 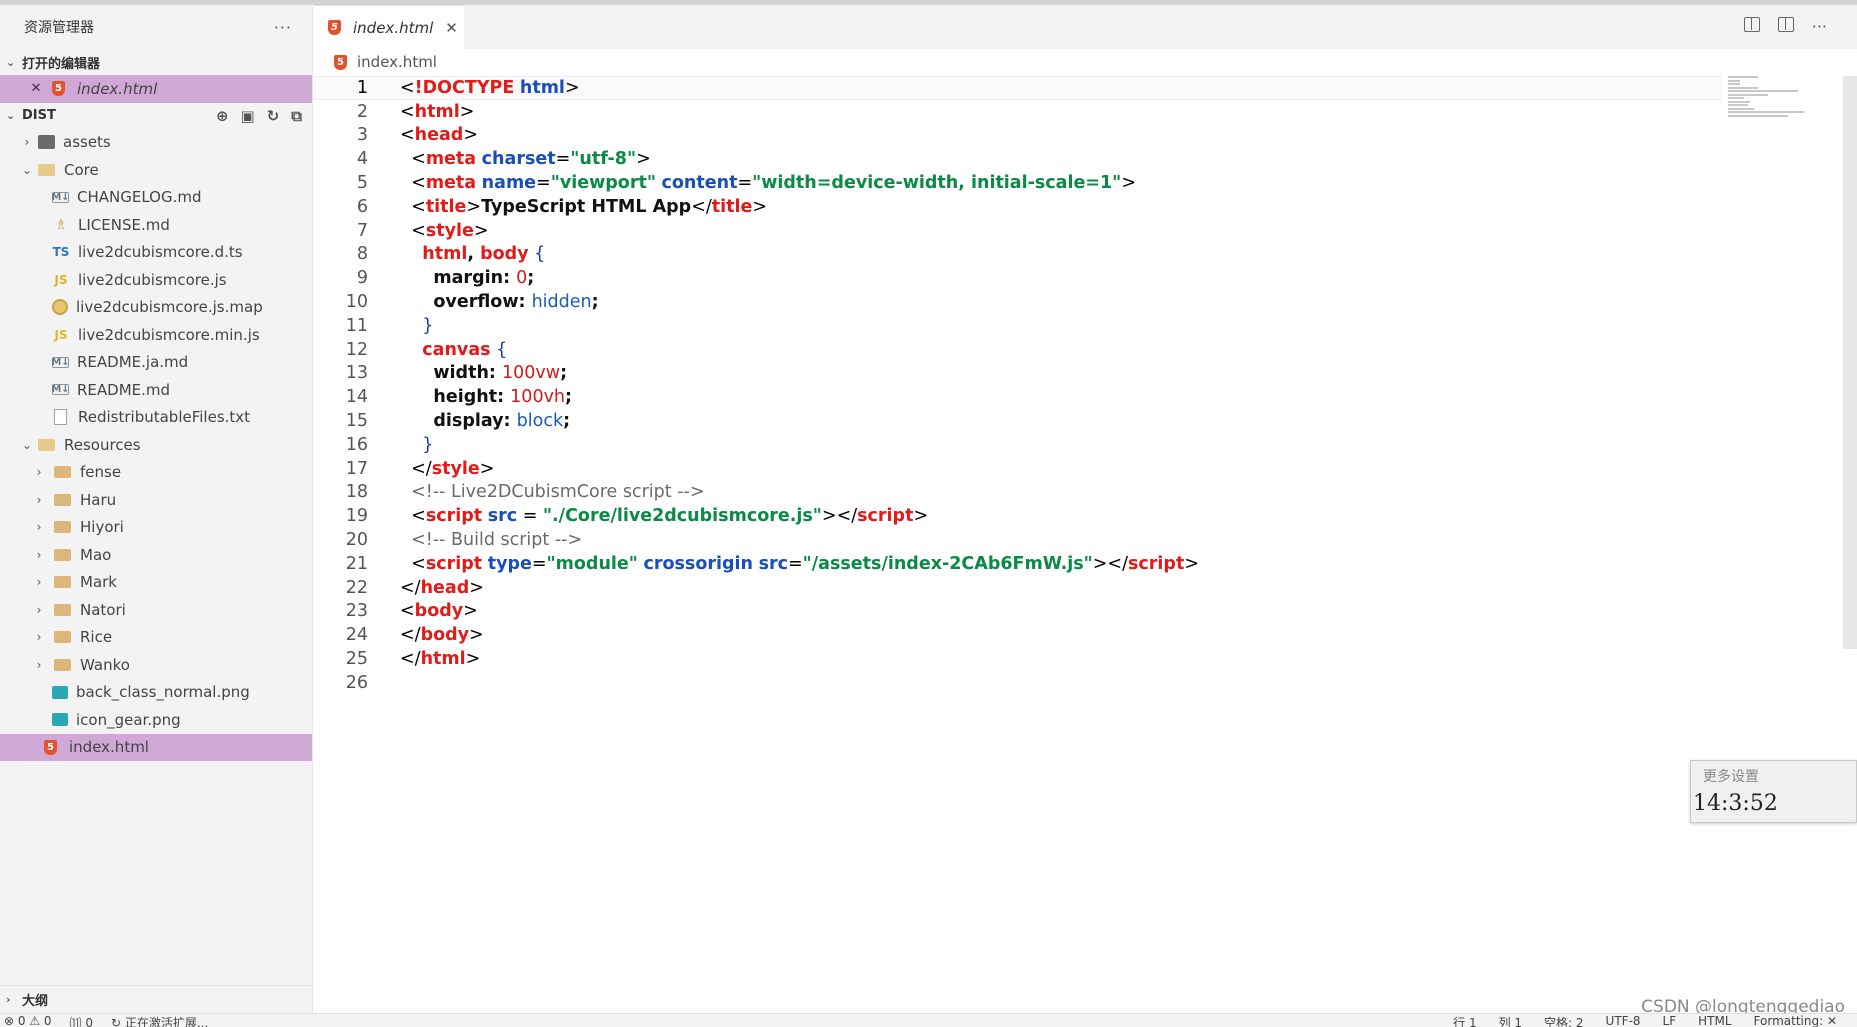 I want to click on tree-folder: › Wanko, so click(x=156, y=665).